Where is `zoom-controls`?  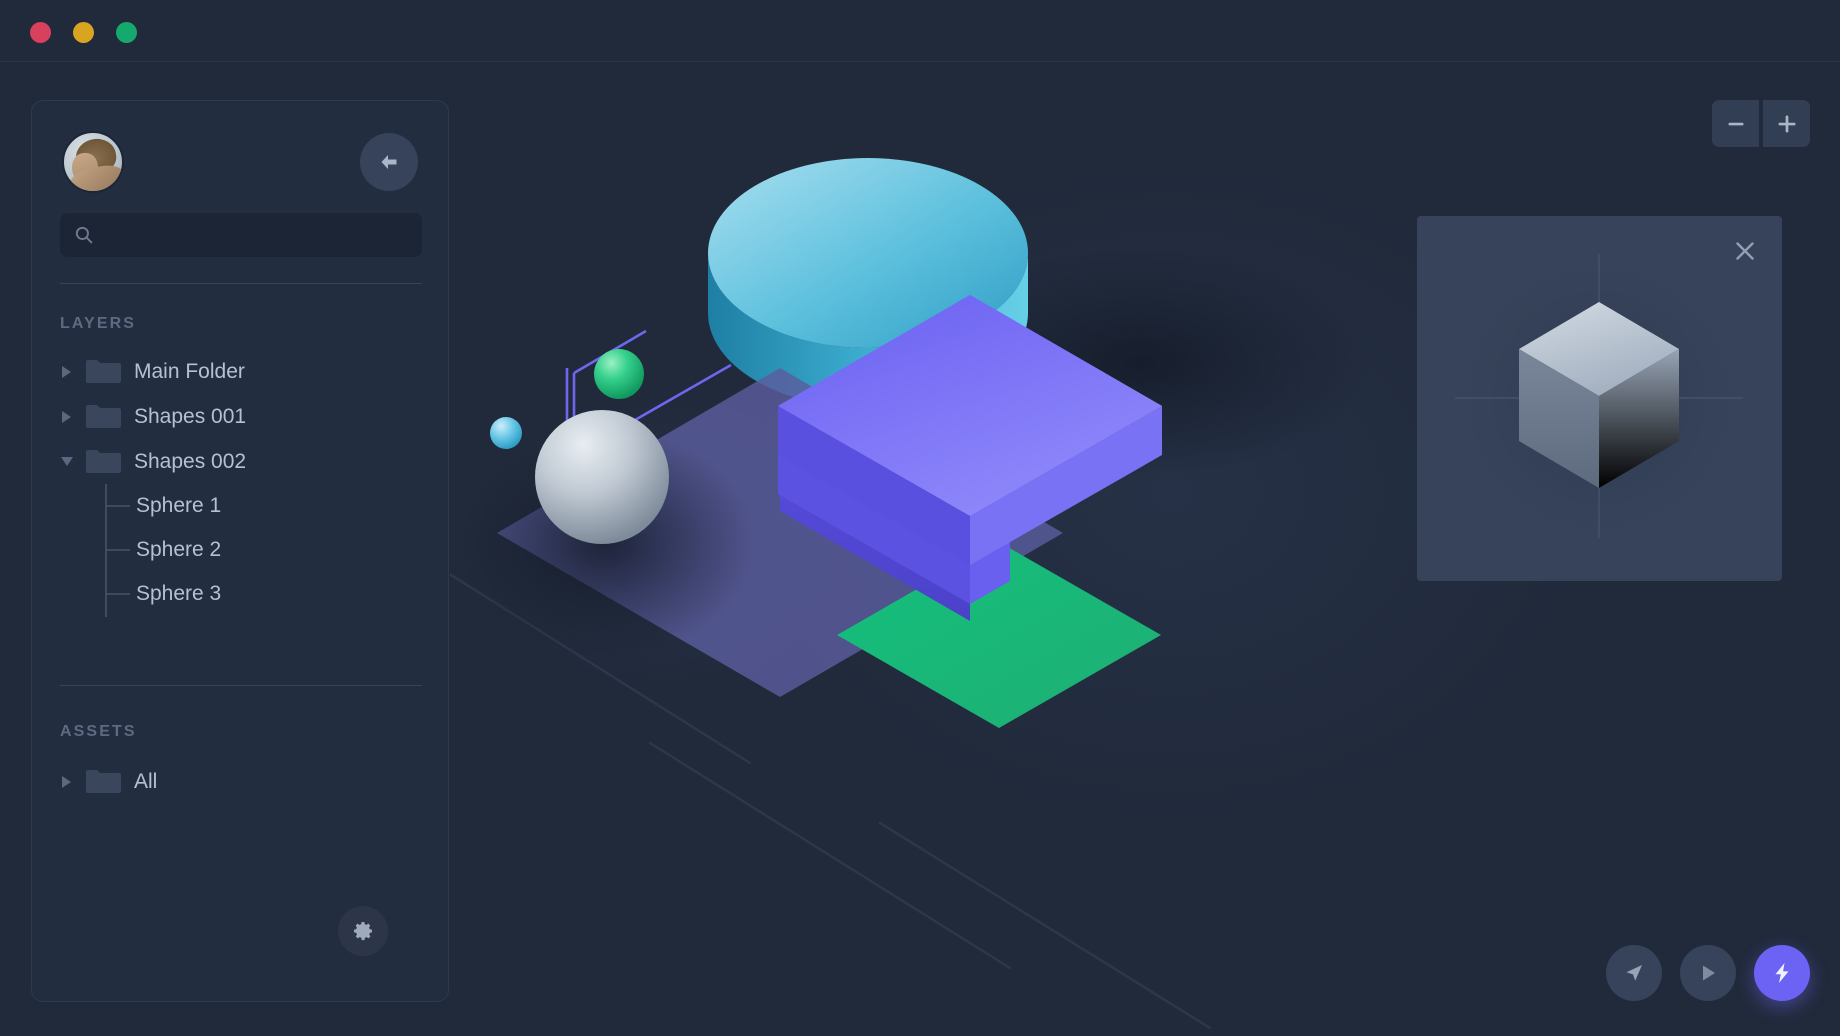
zoom-controls is located at coordinates (1761, 123).